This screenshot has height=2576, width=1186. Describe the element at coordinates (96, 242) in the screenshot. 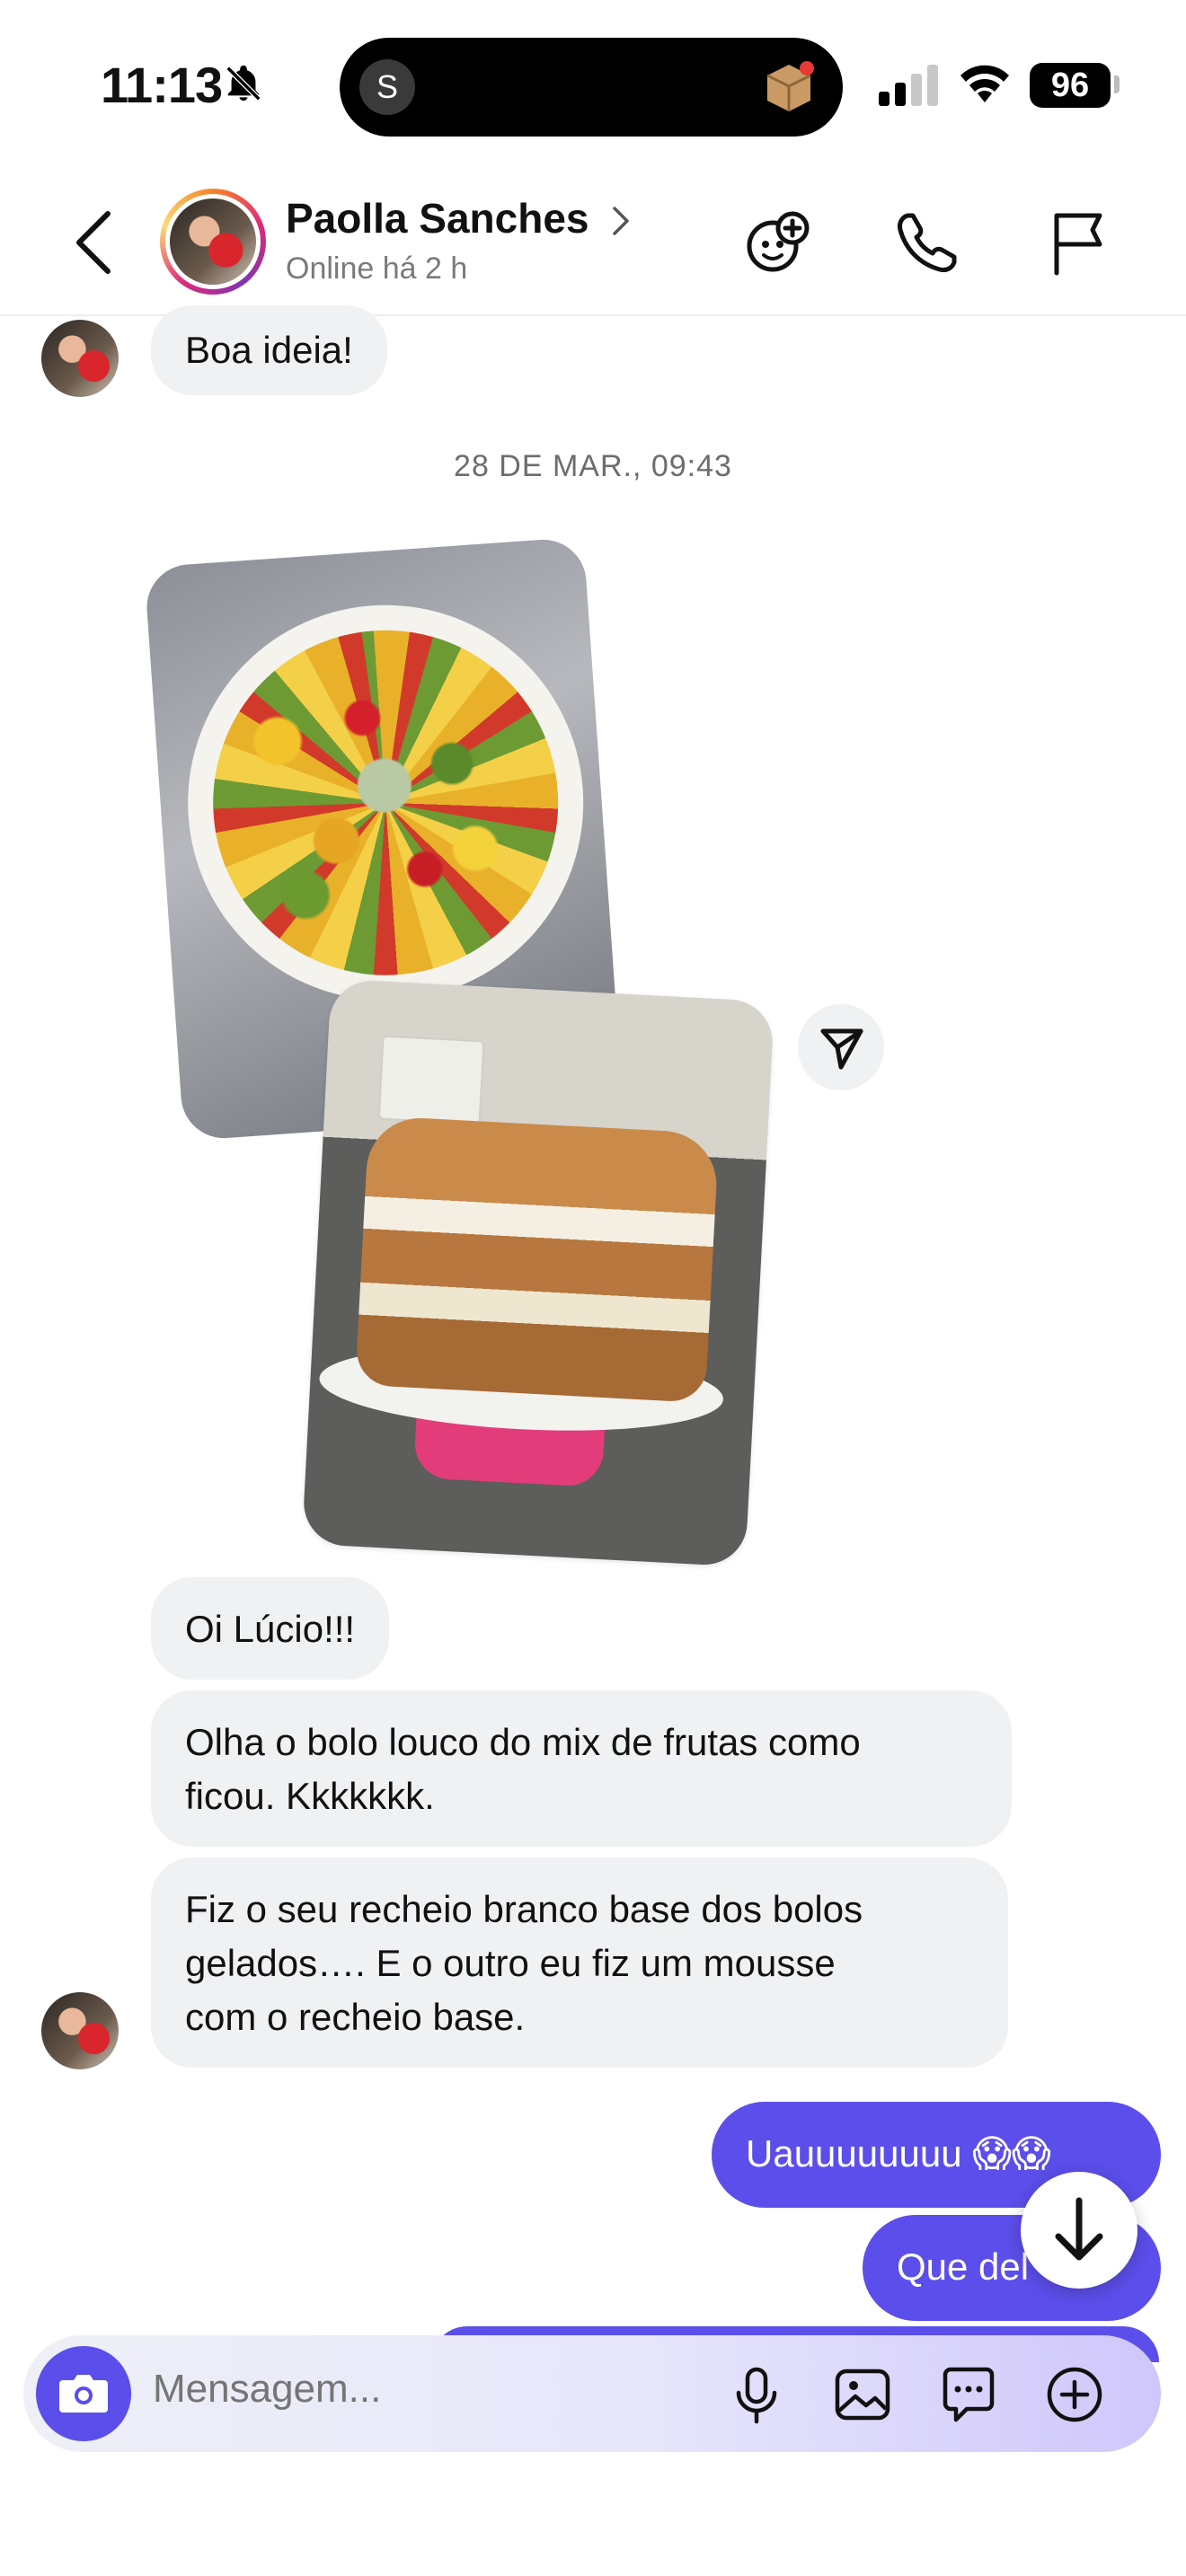

I see `back-chevron-icon` at that location.